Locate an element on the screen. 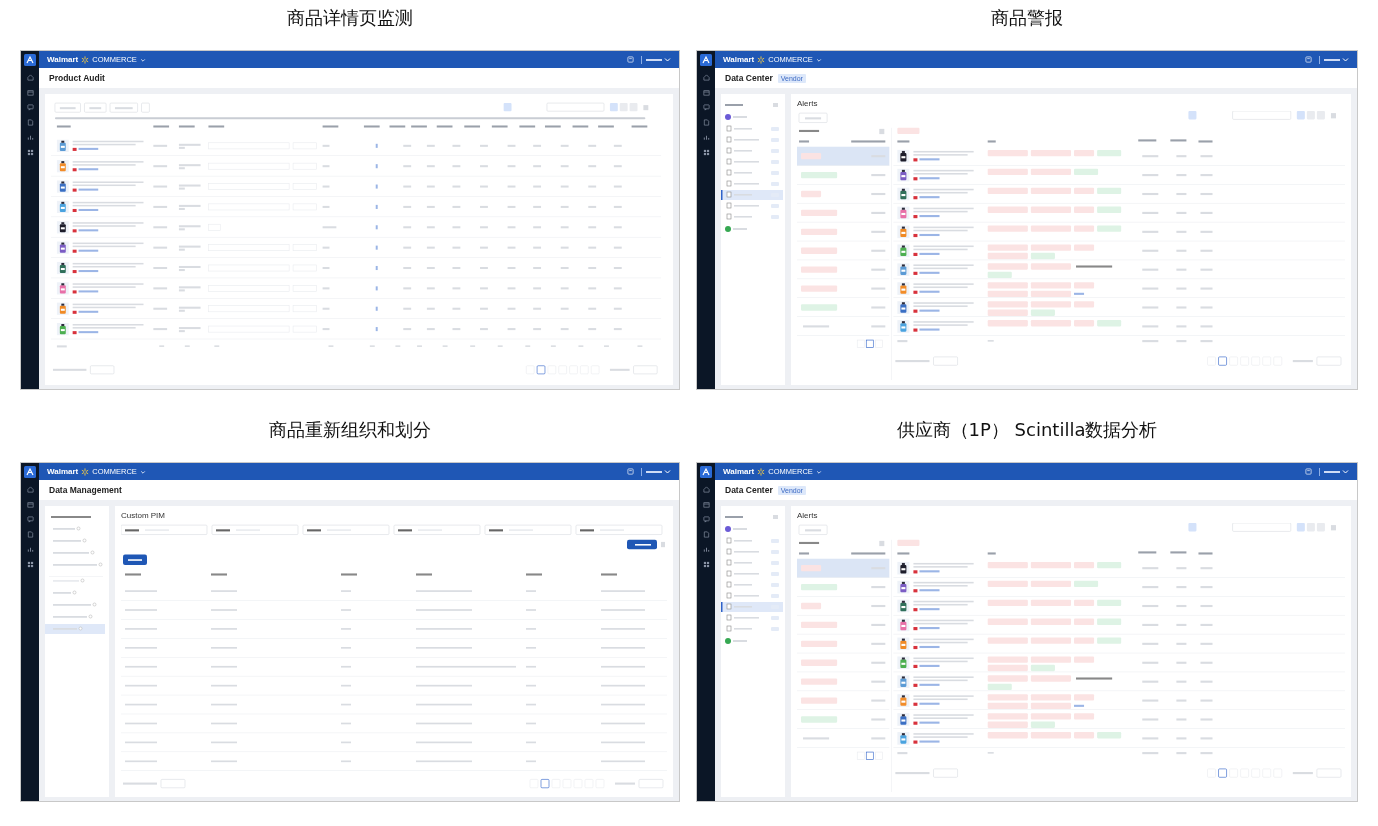  section-caption: 商品详情页监测 is located at coordinates (350, 18).